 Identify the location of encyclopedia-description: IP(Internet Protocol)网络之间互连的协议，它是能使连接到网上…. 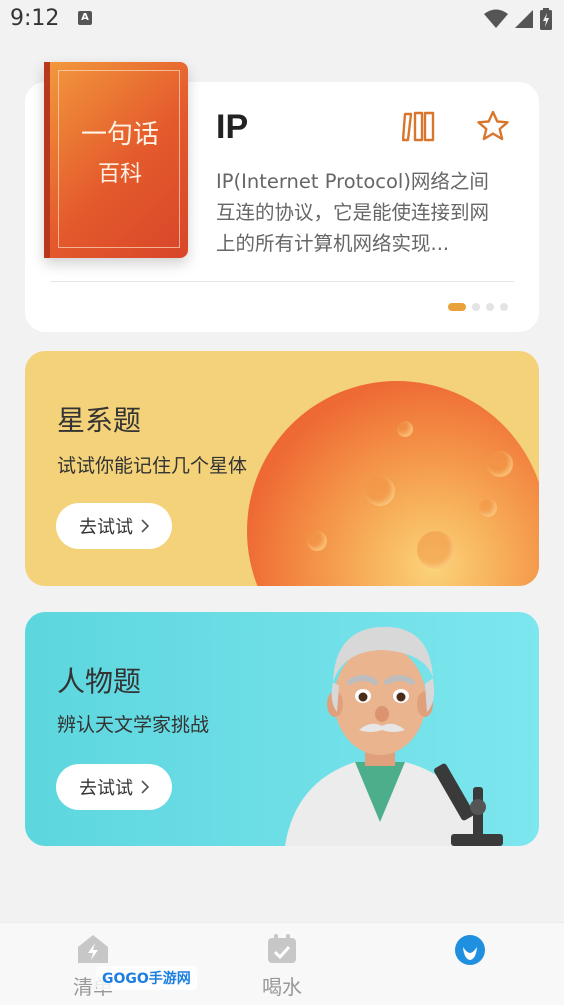
(353, 212).